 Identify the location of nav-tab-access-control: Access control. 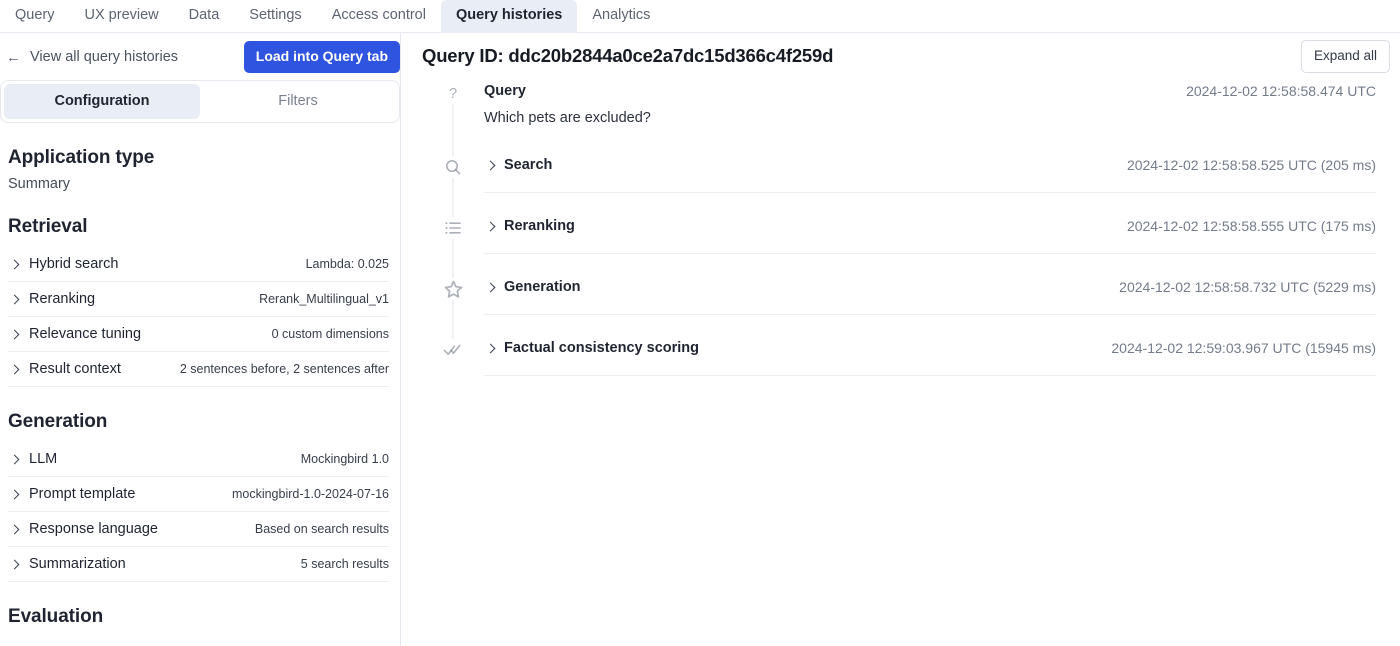
(379, 16).